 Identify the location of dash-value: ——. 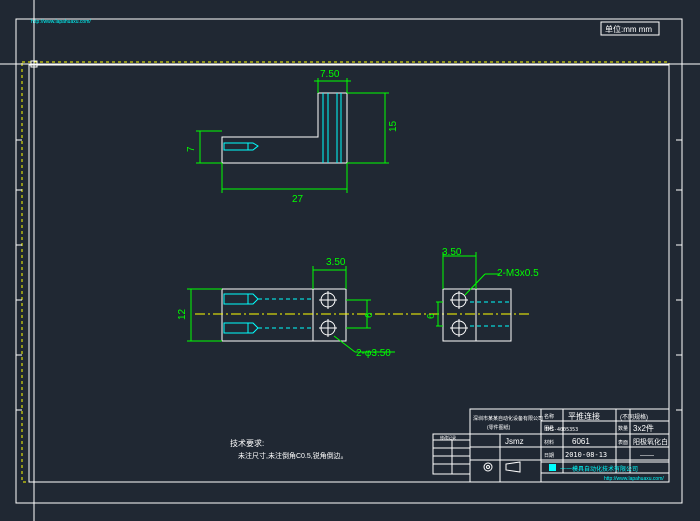
(647, 455).